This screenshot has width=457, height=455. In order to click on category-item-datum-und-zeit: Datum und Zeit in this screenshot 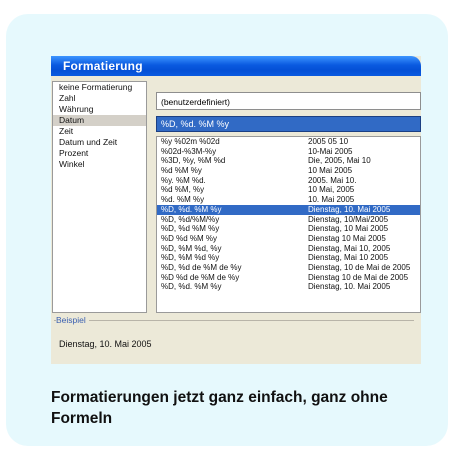, I will do `click(99, 142)`.